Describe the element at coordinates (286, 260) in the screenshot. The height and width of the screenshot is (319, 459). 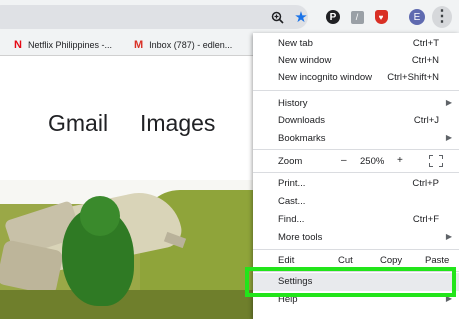
I see `menu-label: Edit` at that location.